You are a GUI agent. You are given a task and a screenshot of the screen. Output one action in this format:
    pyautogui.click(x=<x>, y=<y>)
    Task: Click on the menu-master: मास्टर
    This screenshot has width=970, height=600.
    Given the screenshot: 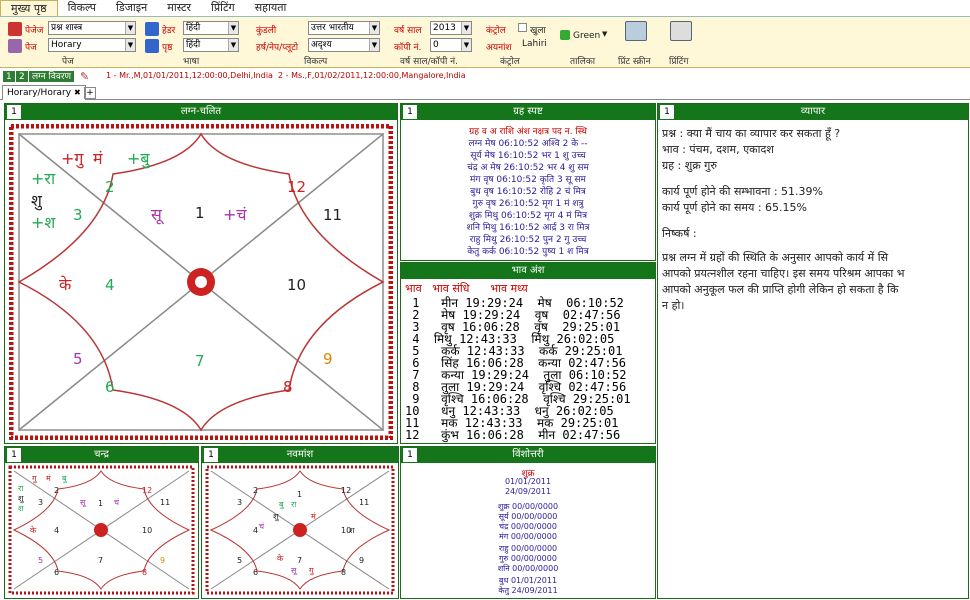 What is the action you would take?
    pyautogui.click(x=179, y=8)
    